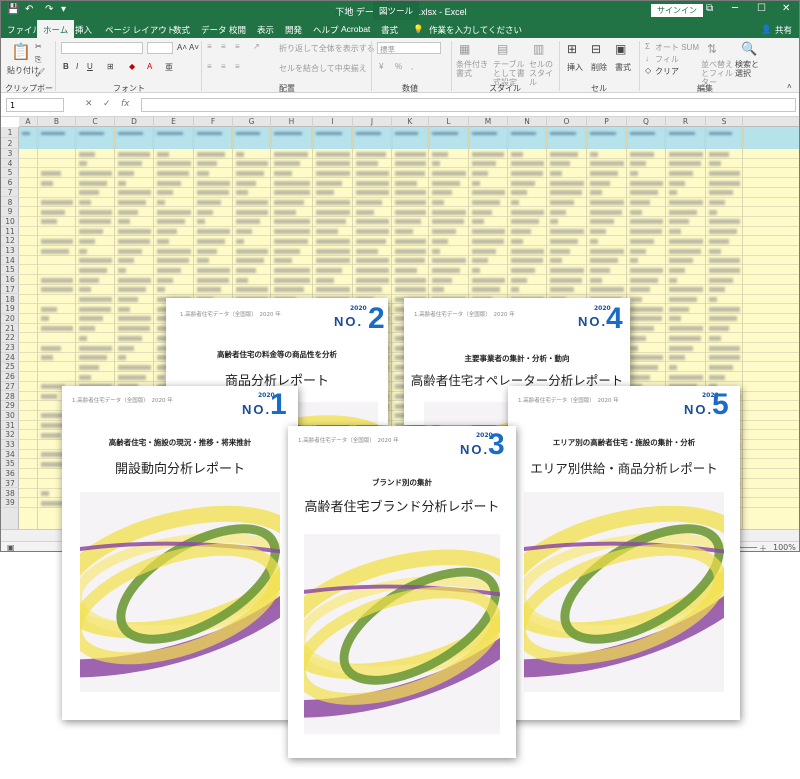 The width and height of the screenshot is (800, 779). Describe the element at coordinates (475, 29) in the screenshot. I see `tell-me-input: 作業を入力してください` at that location.